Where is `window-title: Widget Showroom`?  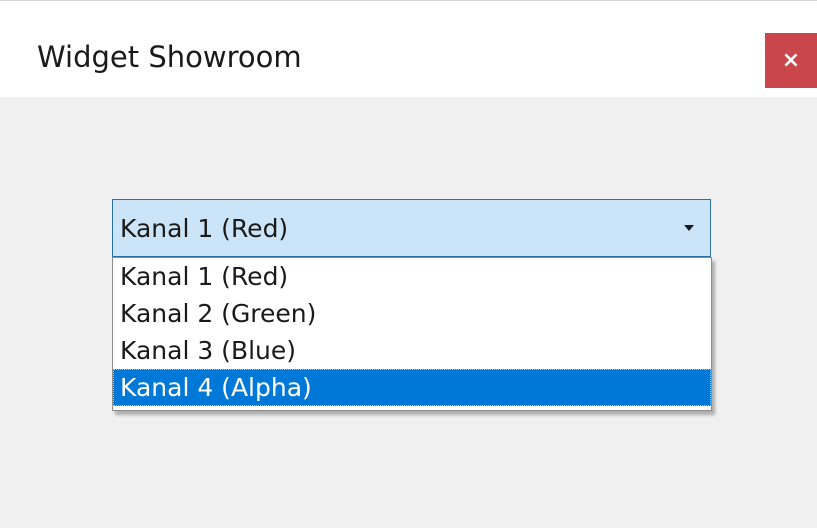 window-title: Widget Showroom is located at coordinates (169, 57).